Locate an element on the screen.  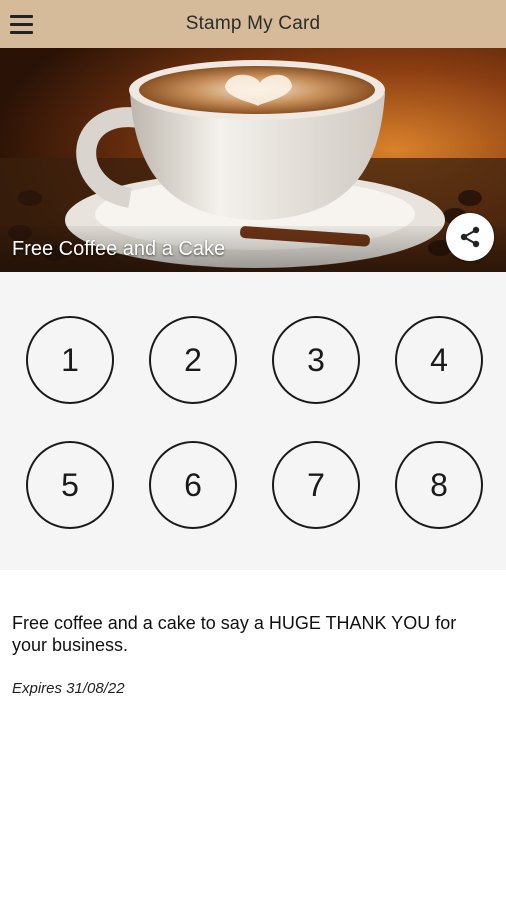
stamp-slot-1: 1 is located at coordinates (70, 360).